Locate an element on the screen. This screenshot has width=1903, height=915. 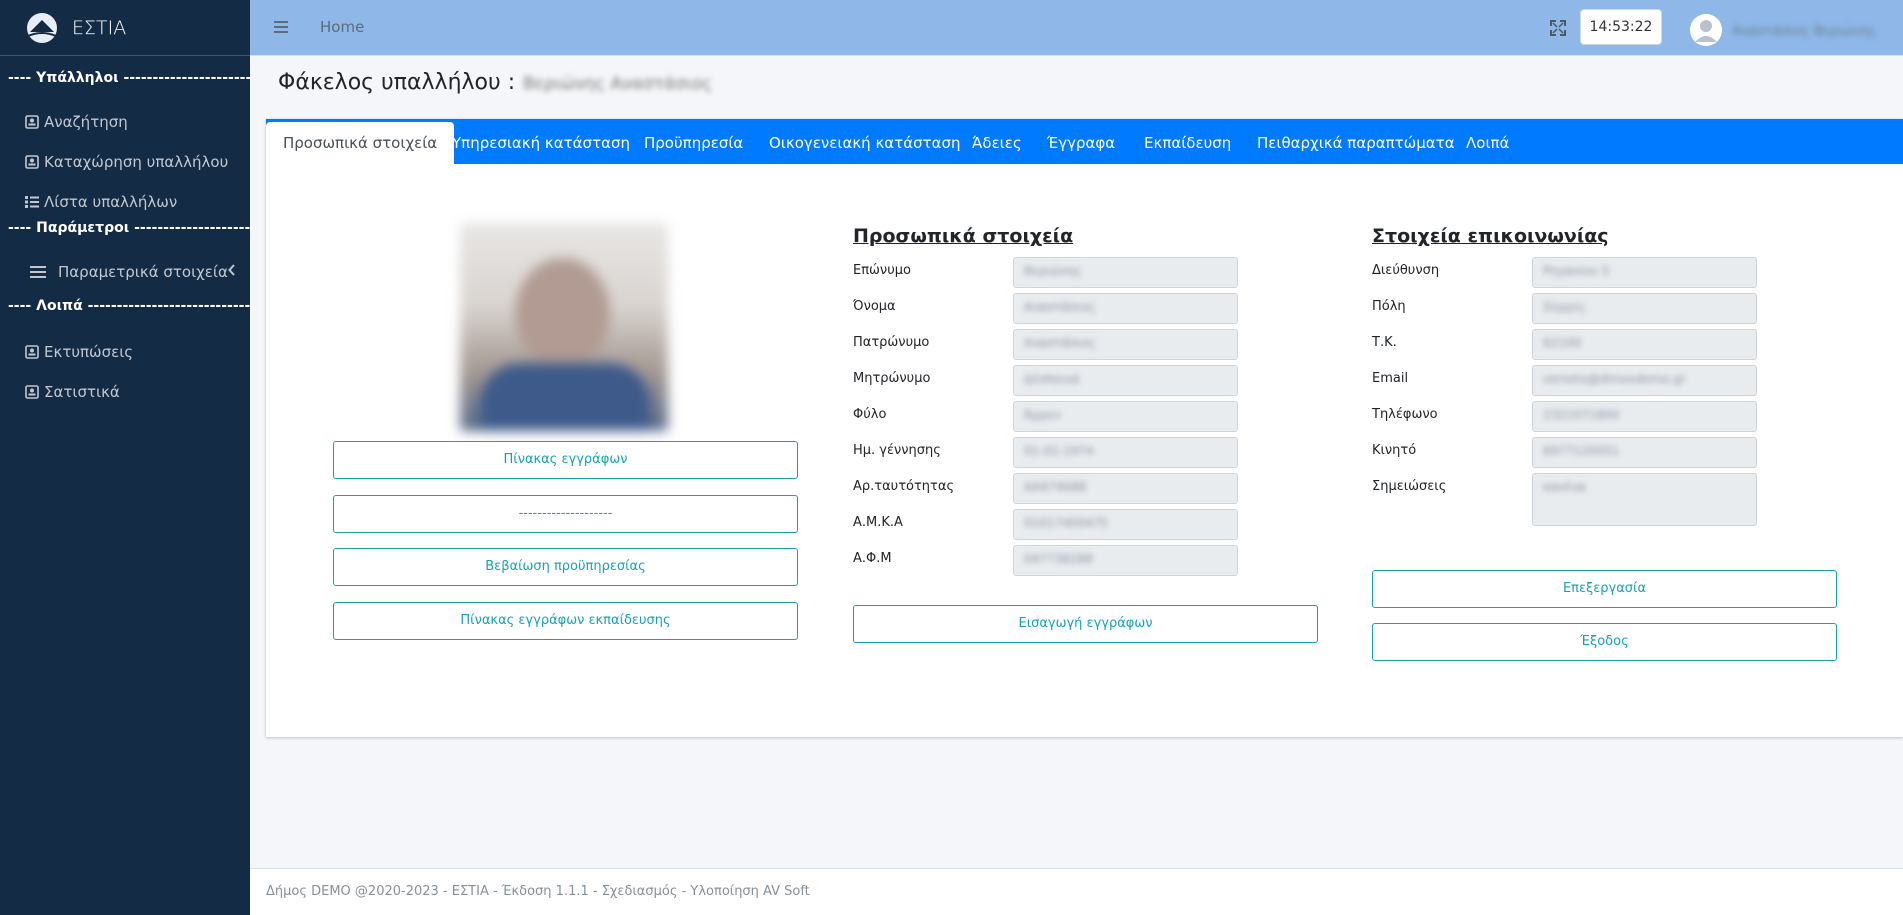
field-label: Α.Μ.Κ.Α is located at coordinates (878, 522).